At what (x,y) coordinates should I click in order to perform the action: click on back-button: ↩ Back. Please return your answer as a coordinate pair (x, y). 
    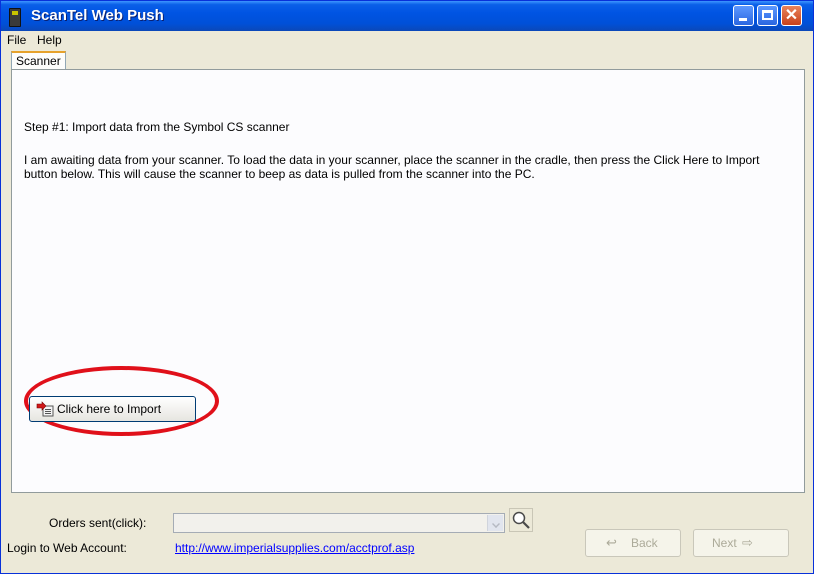
    Looking at the image, I should click on (633, 543).